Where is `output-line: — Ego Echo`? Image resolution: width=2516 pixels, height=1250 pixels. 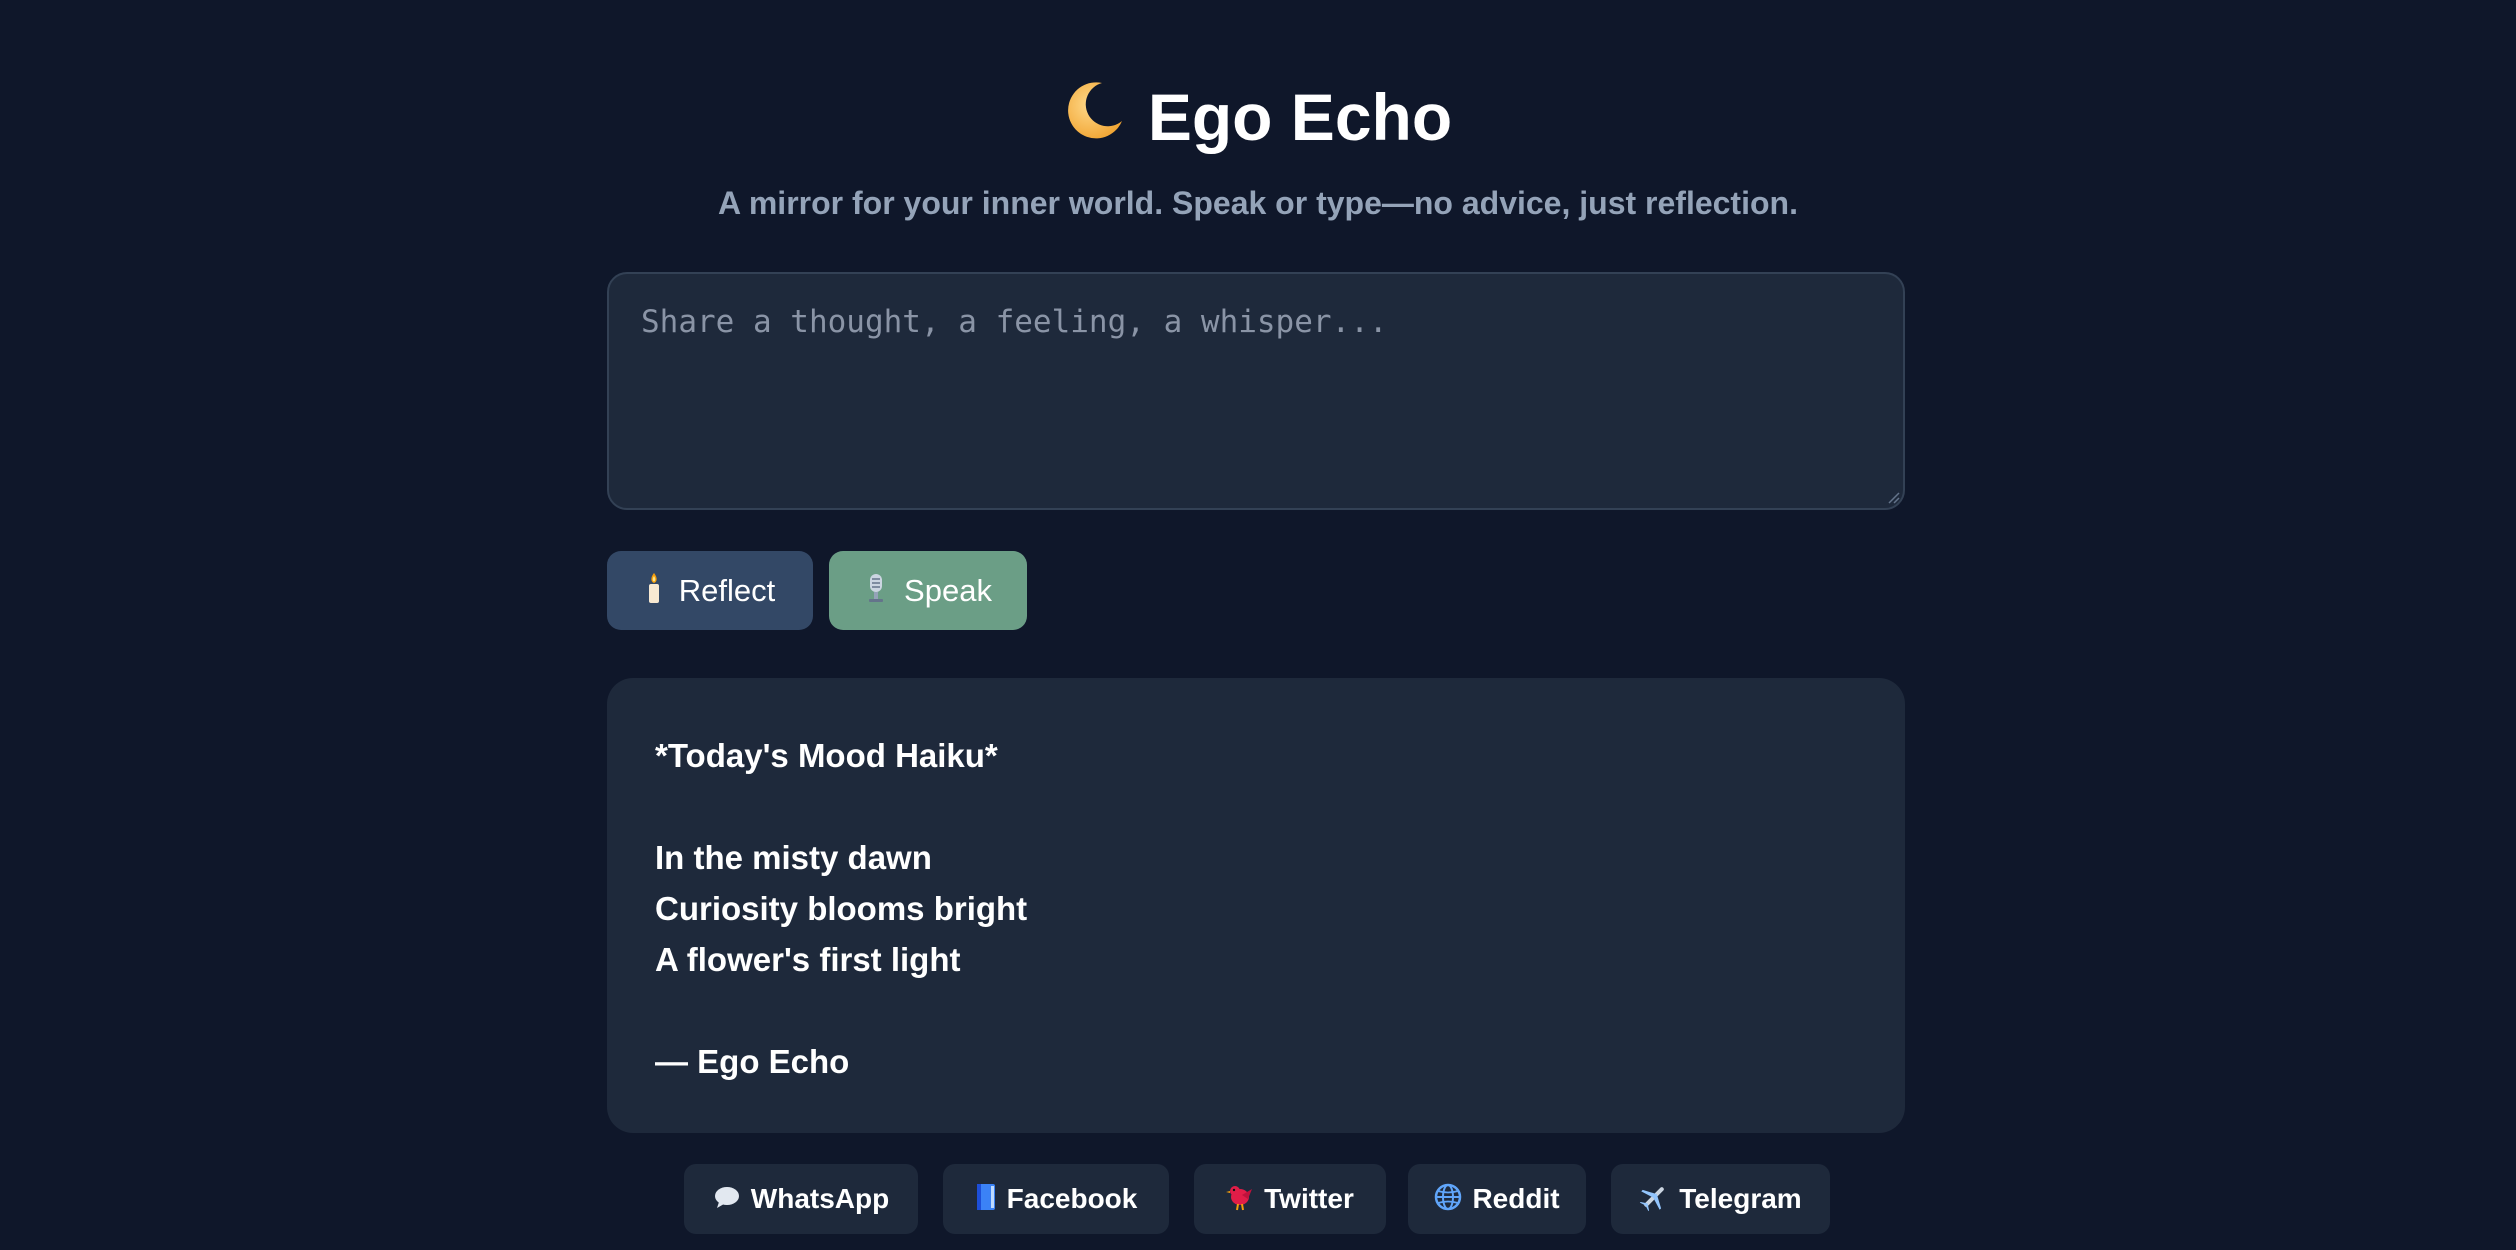
output-line: — Ego Echo is located at coordinates (752, 1061).